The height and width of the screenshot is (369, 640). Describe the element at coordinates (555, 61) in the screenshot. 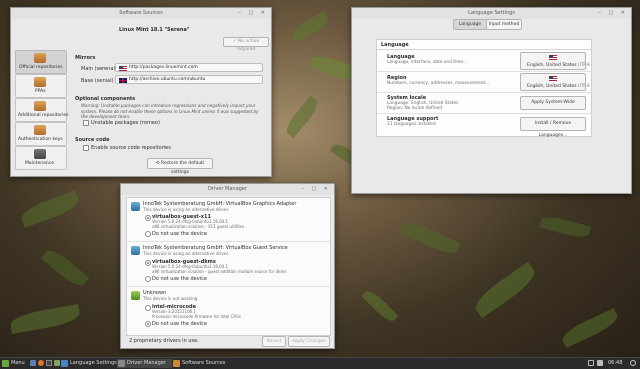

I see `language-select-button: English, United States UTF-8` at that location.